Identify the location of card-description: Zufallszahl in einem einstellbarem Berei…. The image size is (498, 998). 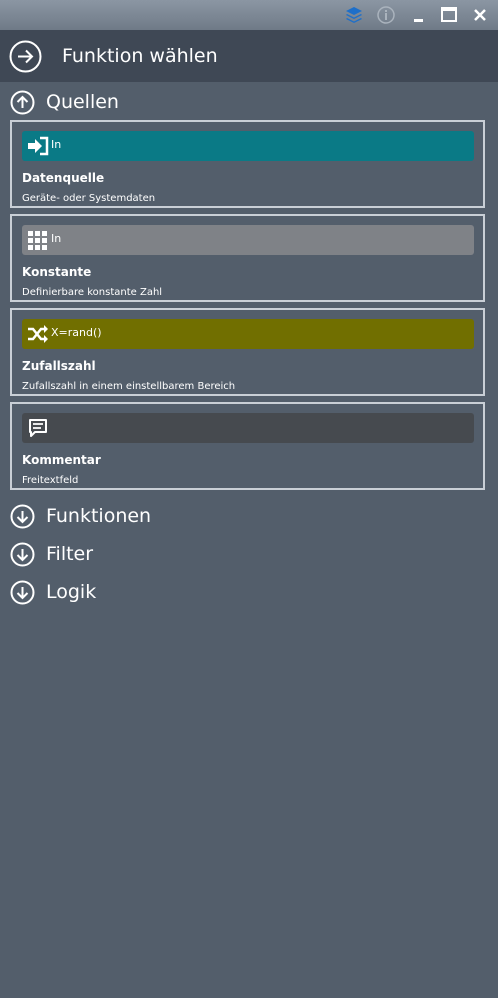
(129, 386).